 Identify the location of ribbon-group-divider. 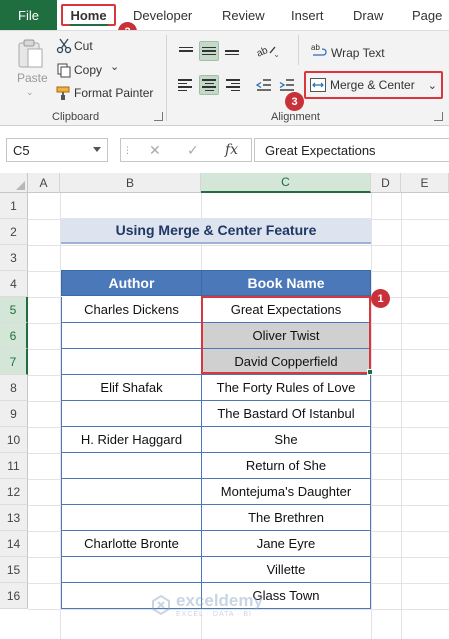
(166, 78).